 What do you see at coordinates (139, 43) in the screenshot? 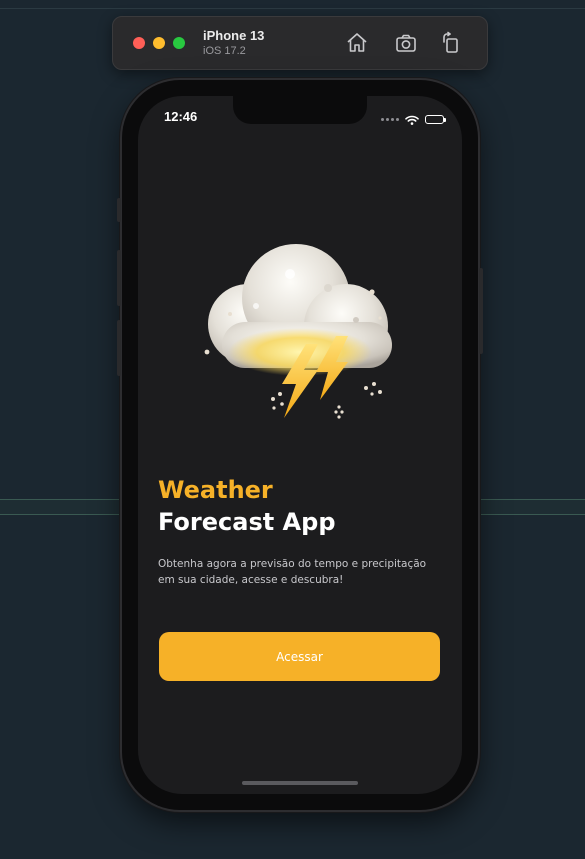
I see `close-window-button` at bounding box center [139, 43].